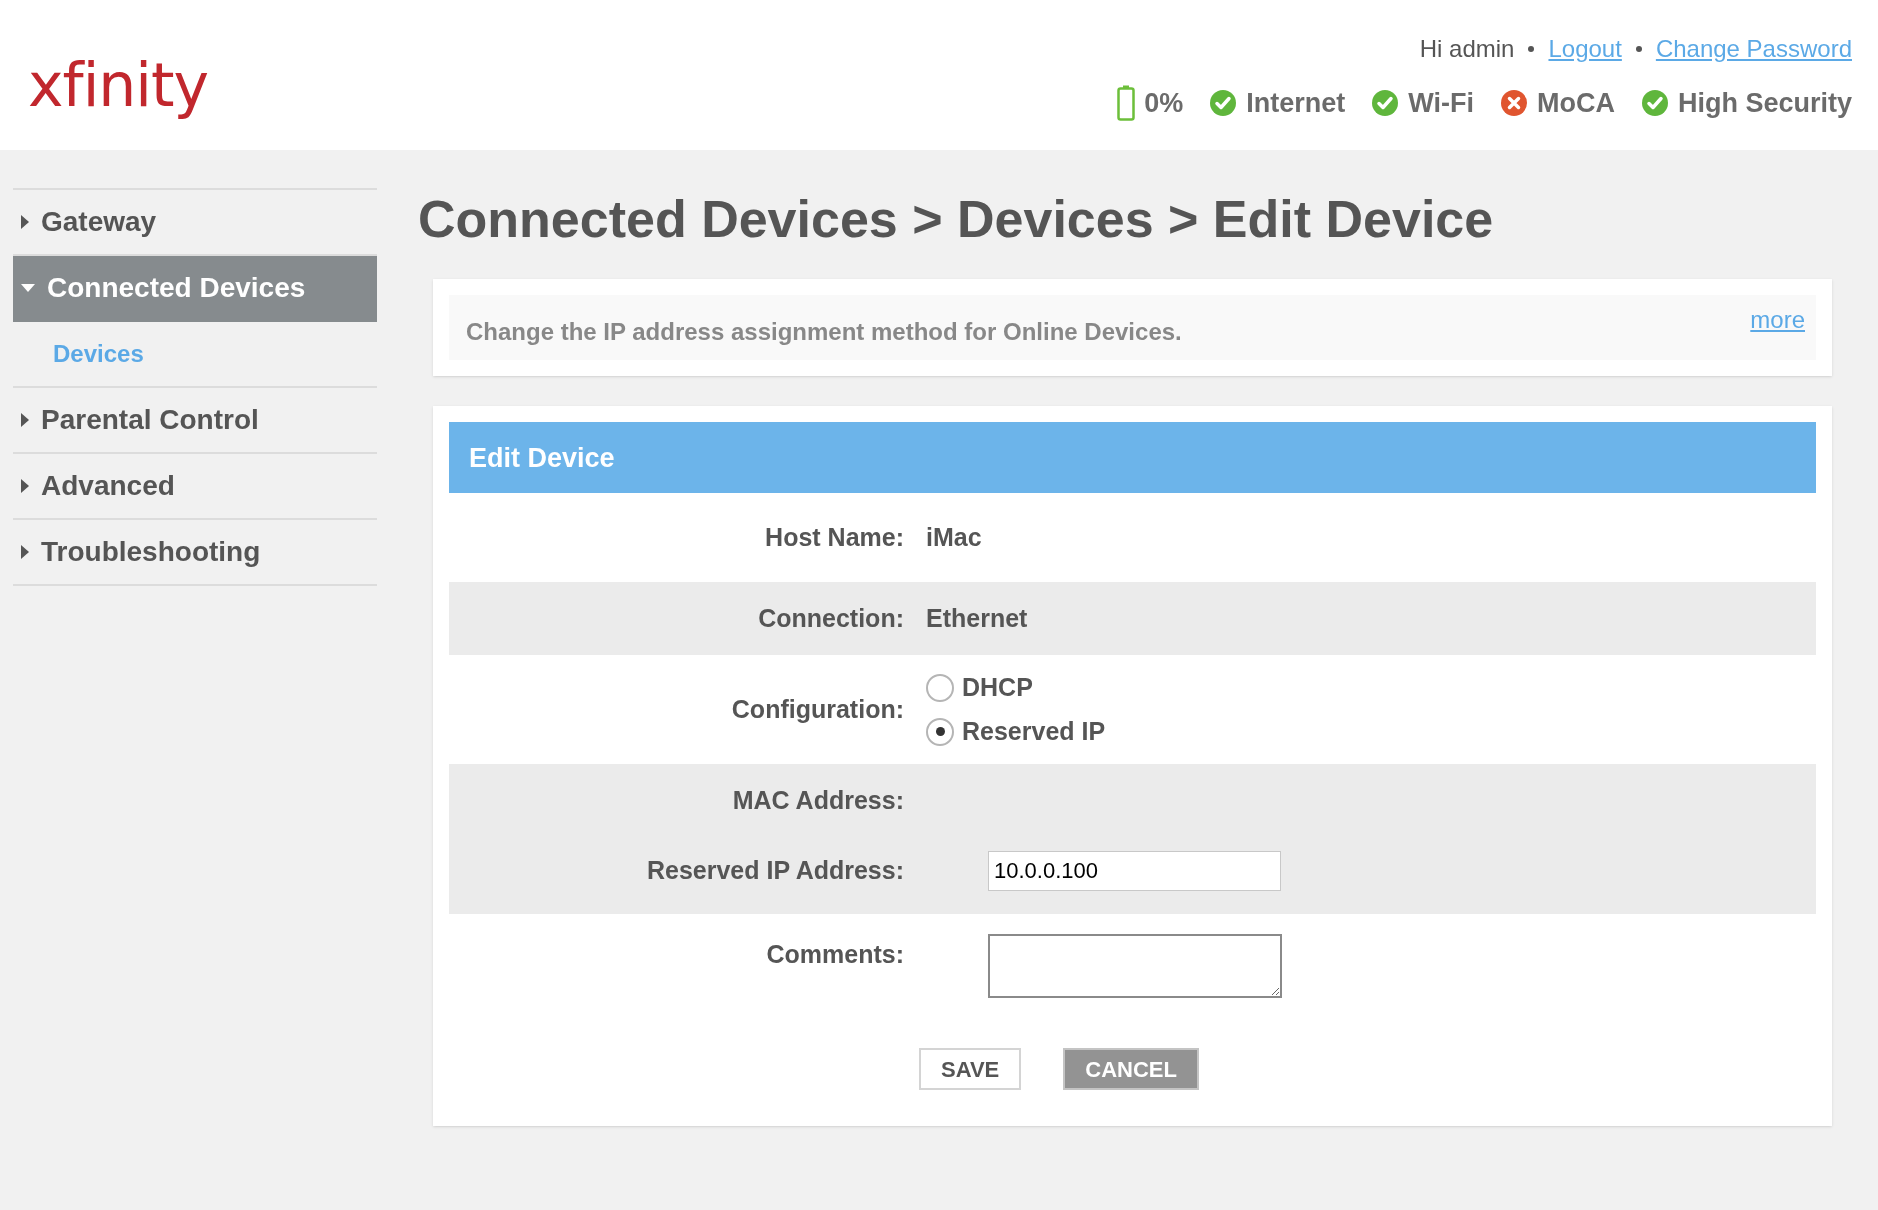  I want to click on info-text: Change the IP address assignment method for Online Devices., so click(824, 332).